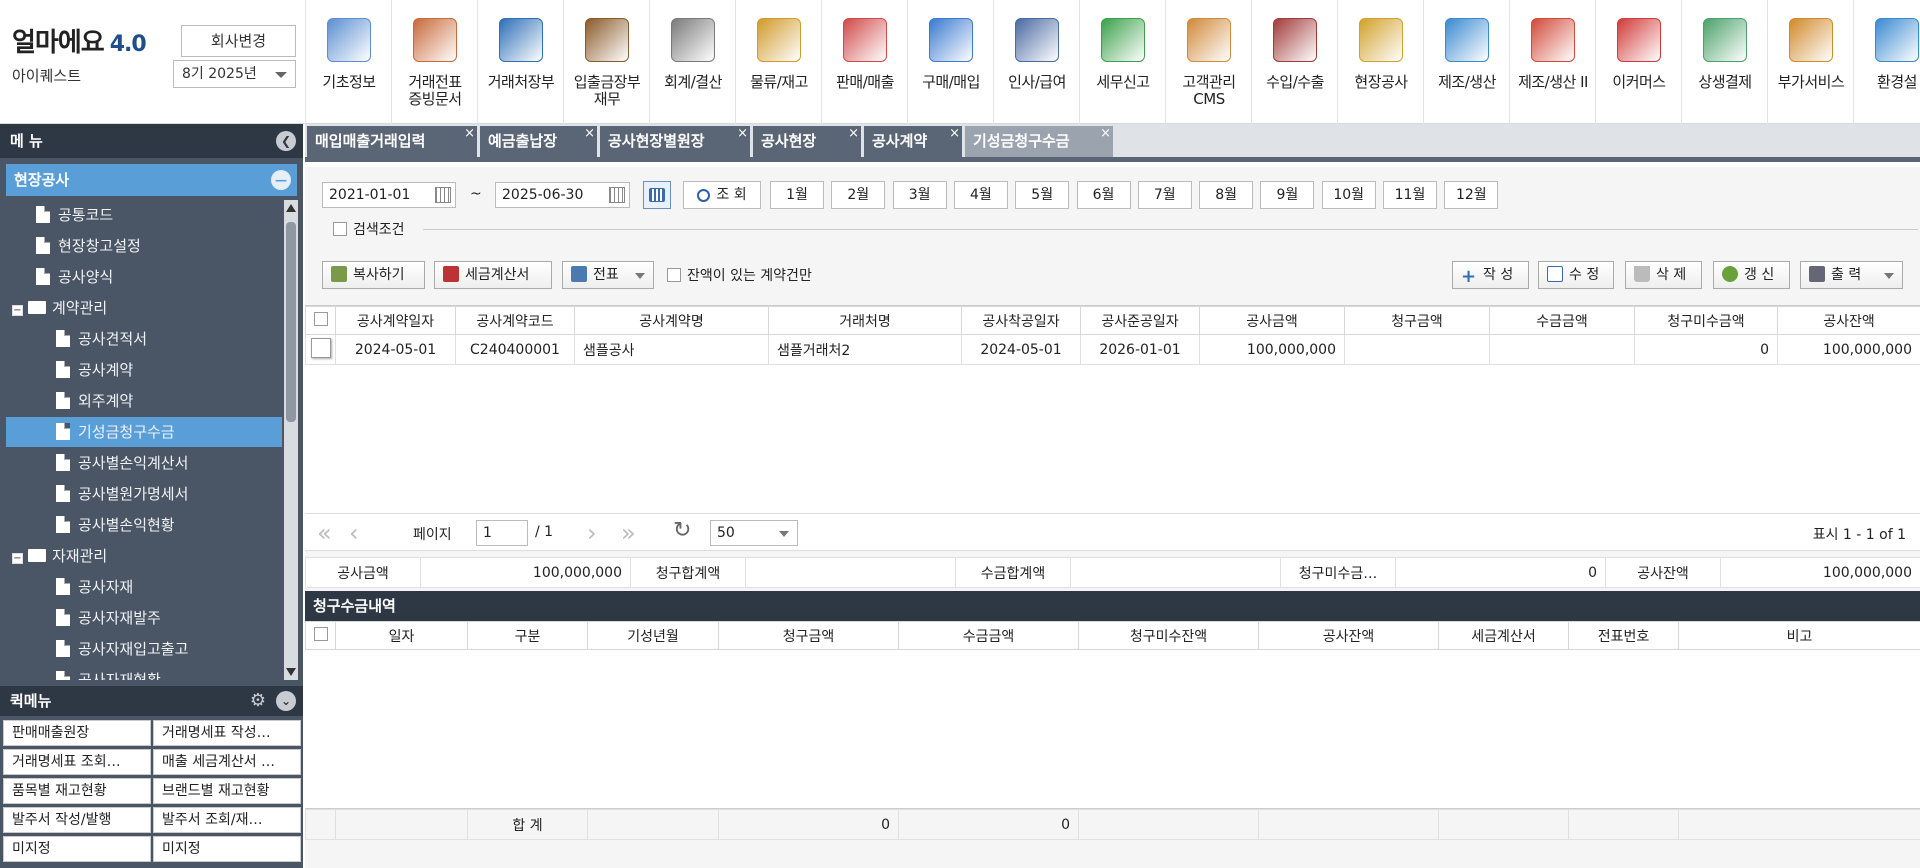  I want to click on month-button: 9월, so click(1287, 195).